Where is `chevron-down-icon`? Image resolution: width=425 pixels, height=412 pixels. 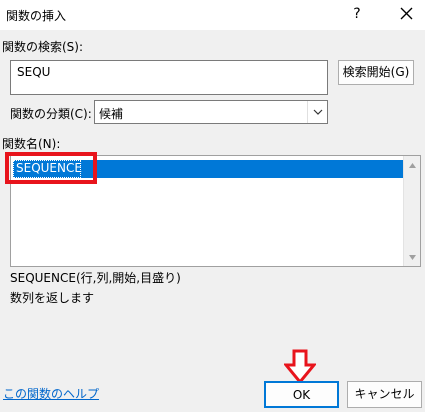
chevron-down-icon is located at coordinates (318, 112).